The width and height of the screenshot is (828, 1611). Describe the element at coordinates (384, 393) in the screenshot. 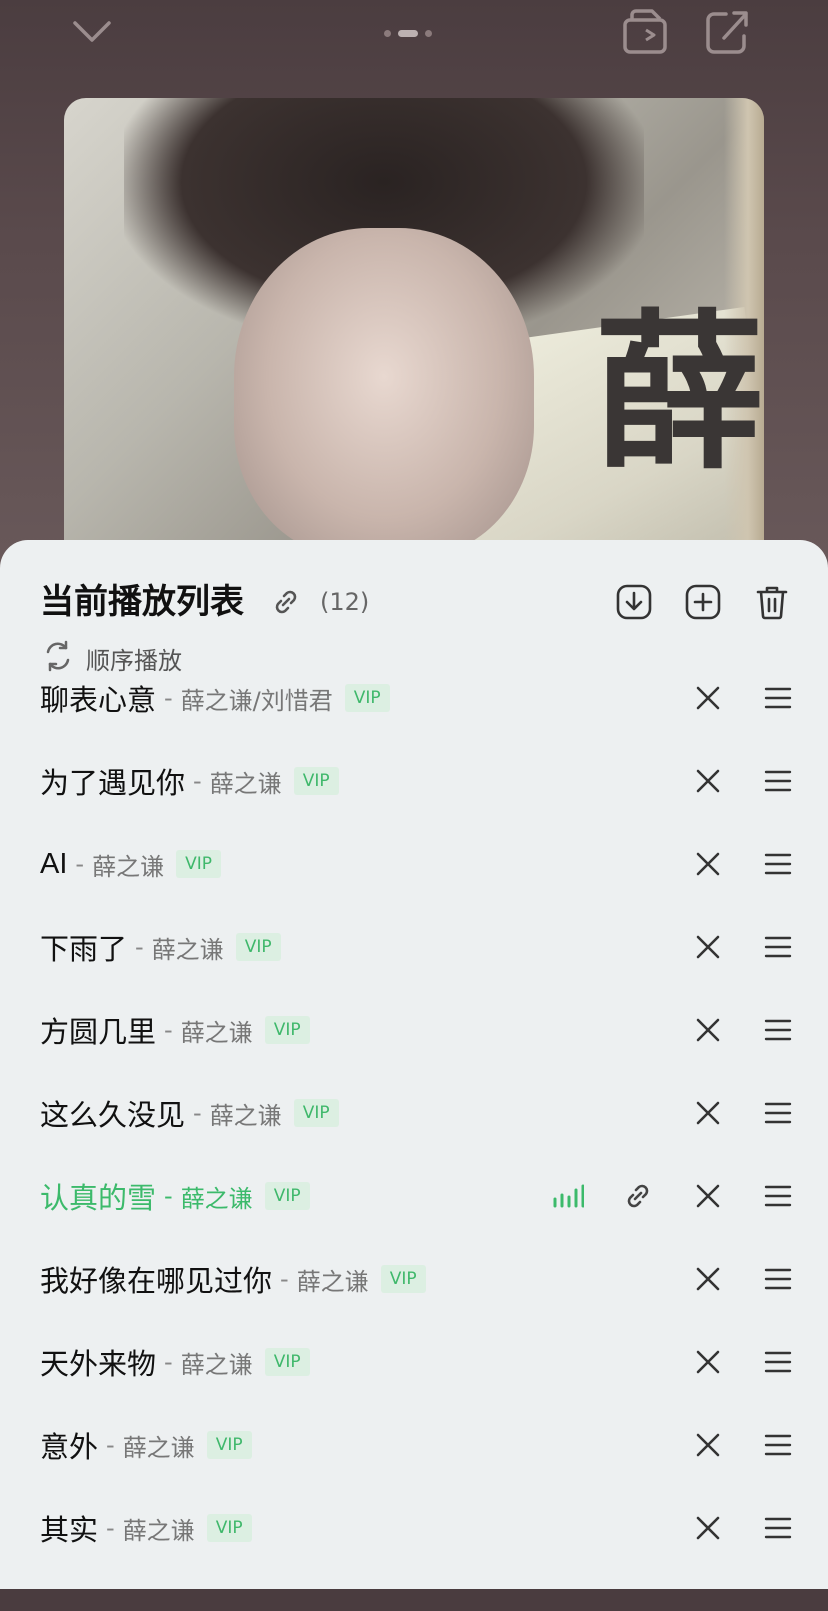

I see `album-art-shape` at that location.